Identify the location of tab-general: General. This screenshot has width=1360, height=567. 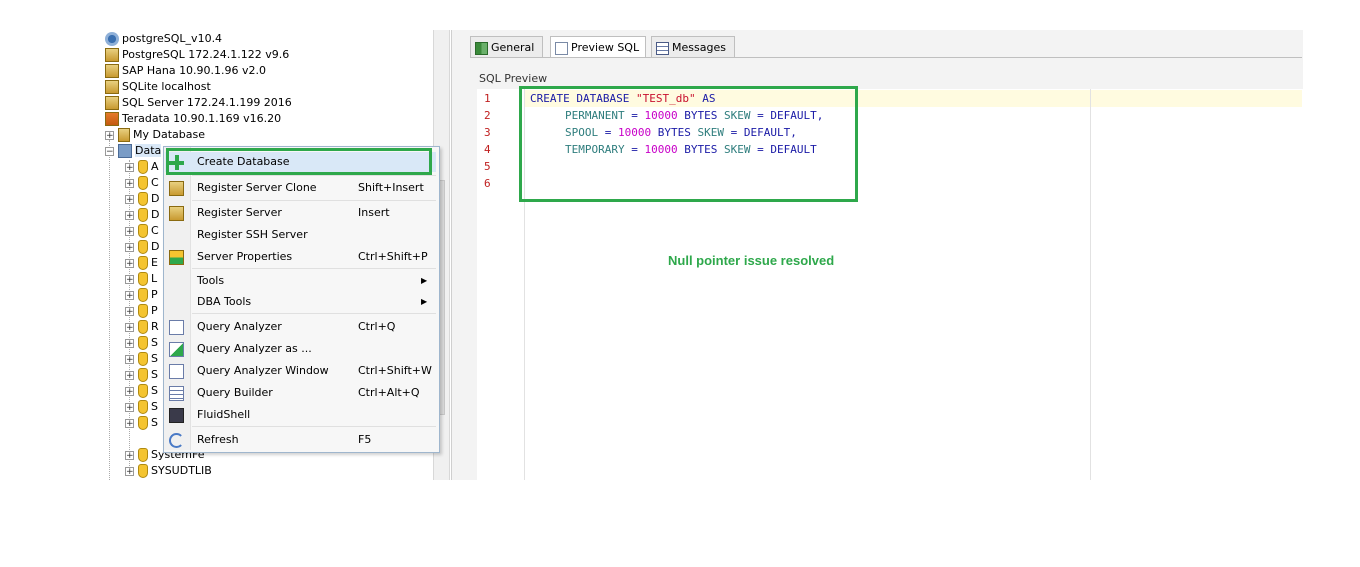
(506, 46).